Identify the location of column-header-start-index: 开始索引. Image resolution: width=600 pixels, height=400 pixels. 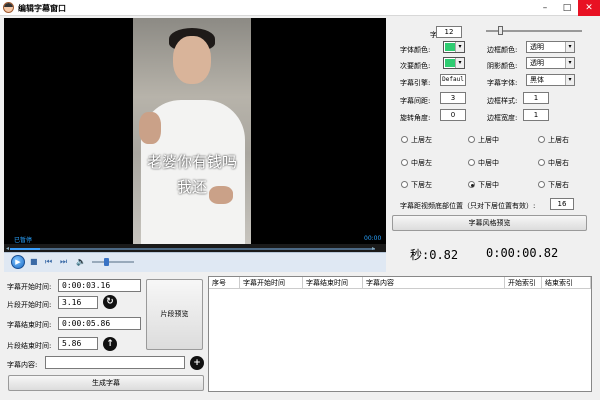
(523, 283).